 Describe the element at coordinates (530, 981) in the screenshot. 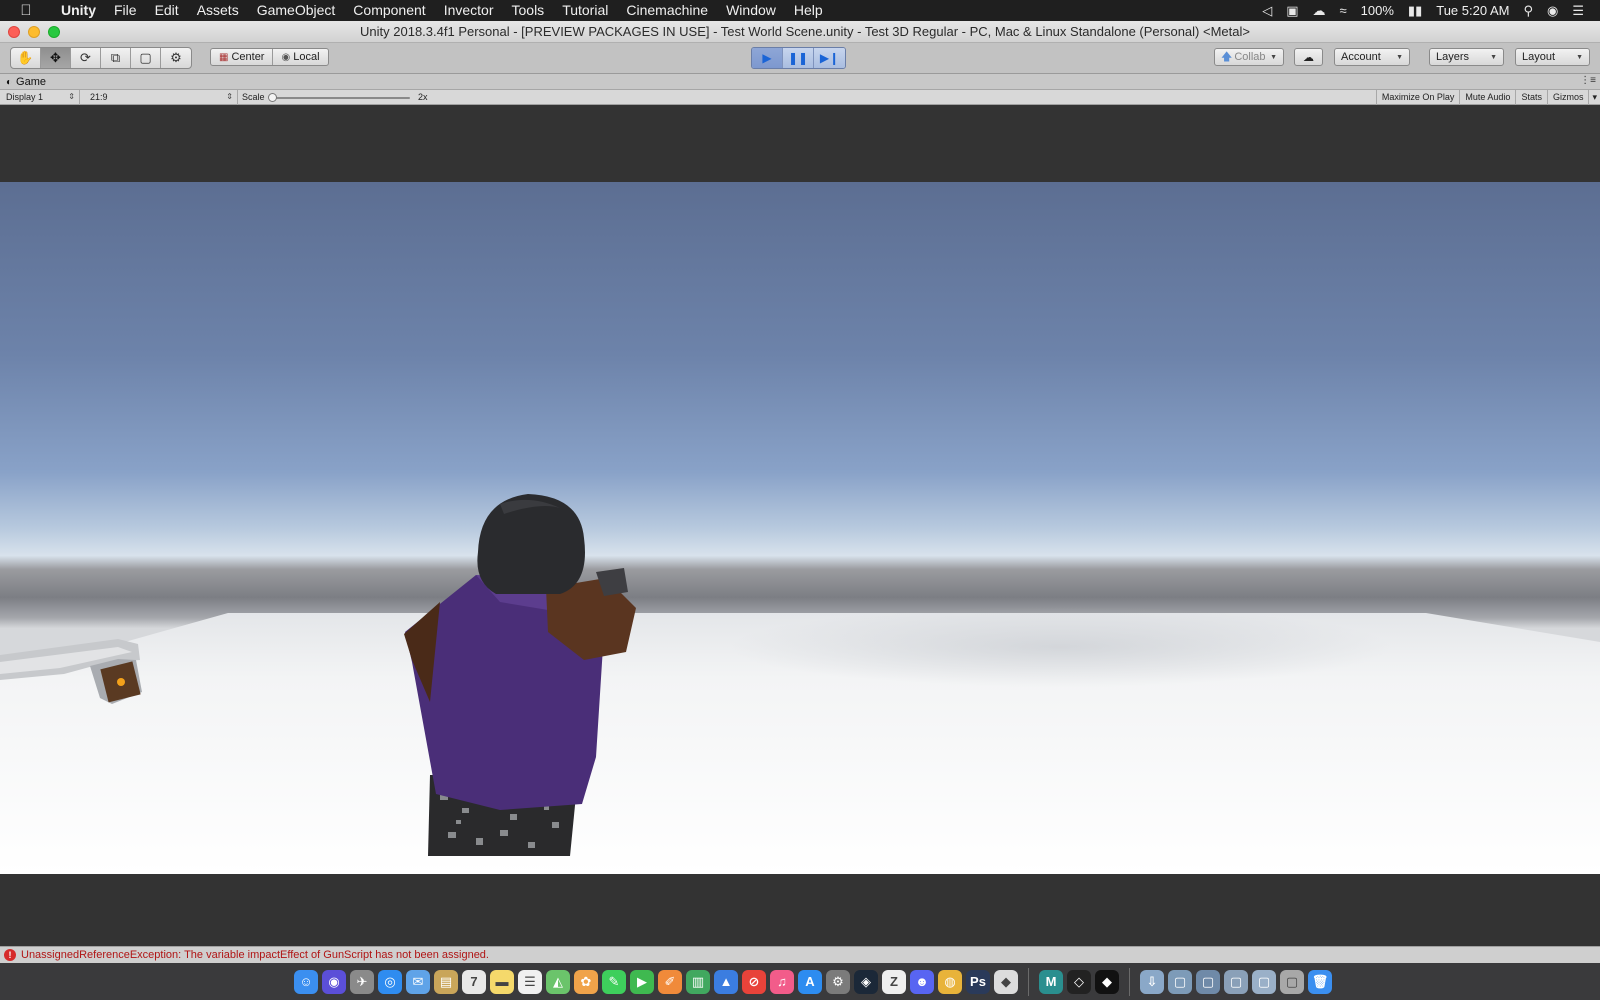

I see `reminders-icon: ☰` at that location.